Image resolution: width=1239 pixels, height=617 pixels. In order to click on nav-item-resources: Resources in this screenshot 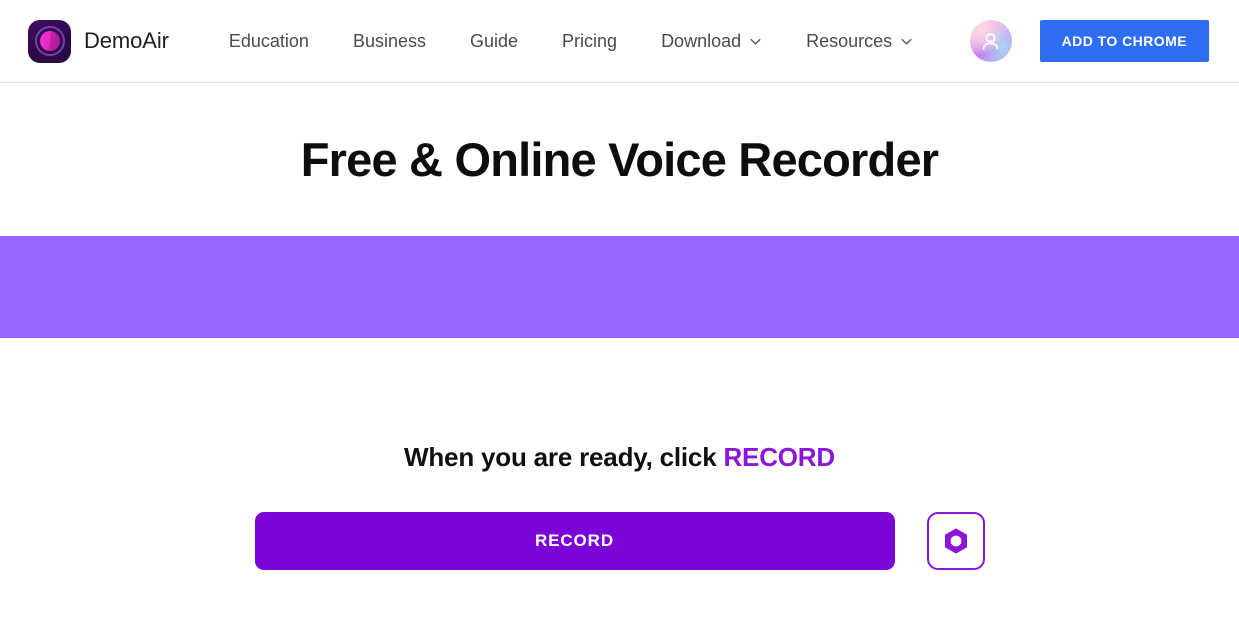, I will do `click(859, 41)`.